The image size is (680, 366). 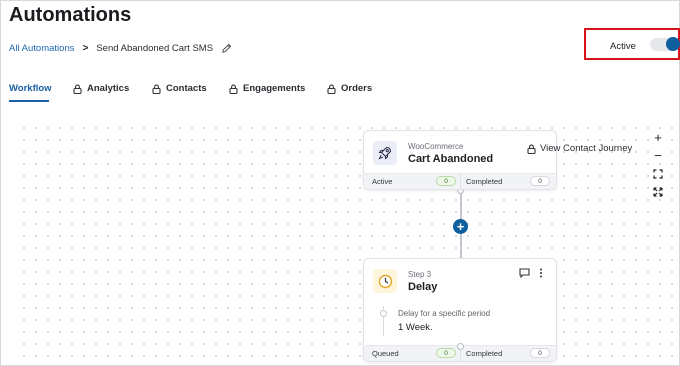 What do you see at coordinates (385, 353) in the screenshot?
I see `queued-count-label: Queued` at bounding box center [385, 353].